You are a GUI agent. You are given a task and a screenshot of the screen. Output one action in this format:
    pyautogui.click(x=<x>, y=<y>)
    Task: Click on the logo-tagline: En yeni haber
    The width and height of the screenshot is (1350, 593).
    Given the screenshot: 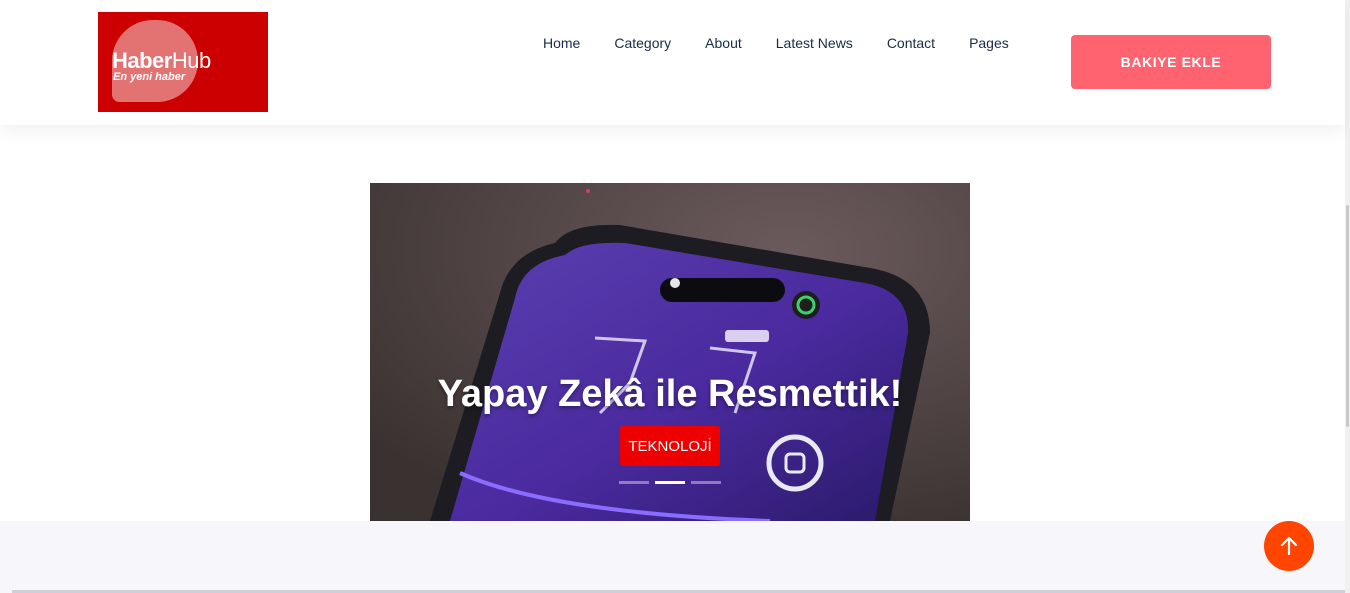 What is the action you would take?
    pyautogui.click(x=149, y=77)
    